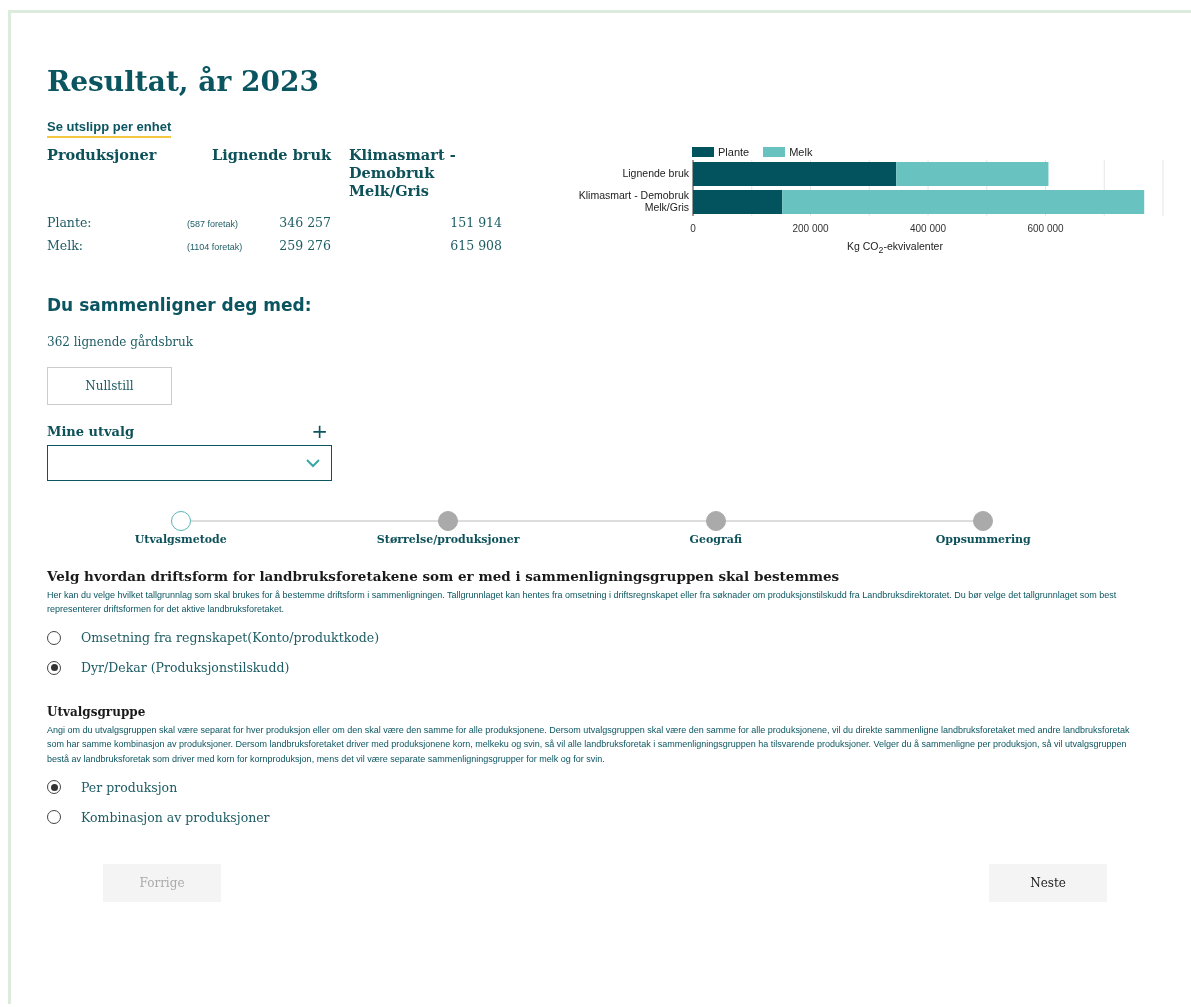 The width and height of the screenshot is (1191, 1007). What do you see at coordinates (801, 152) in the screenshot?
I see `legend-label: Melk` at bounding box center [801, 152].